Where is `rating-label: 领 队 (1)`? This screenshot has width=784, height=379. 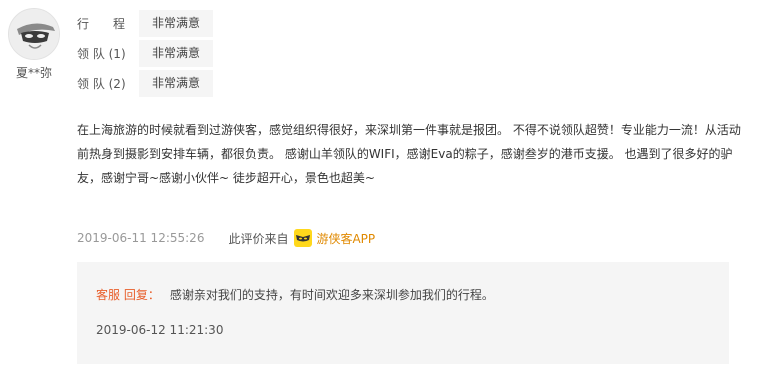
rating-label: 领 队 (1) is located at coordinates (101, 54).